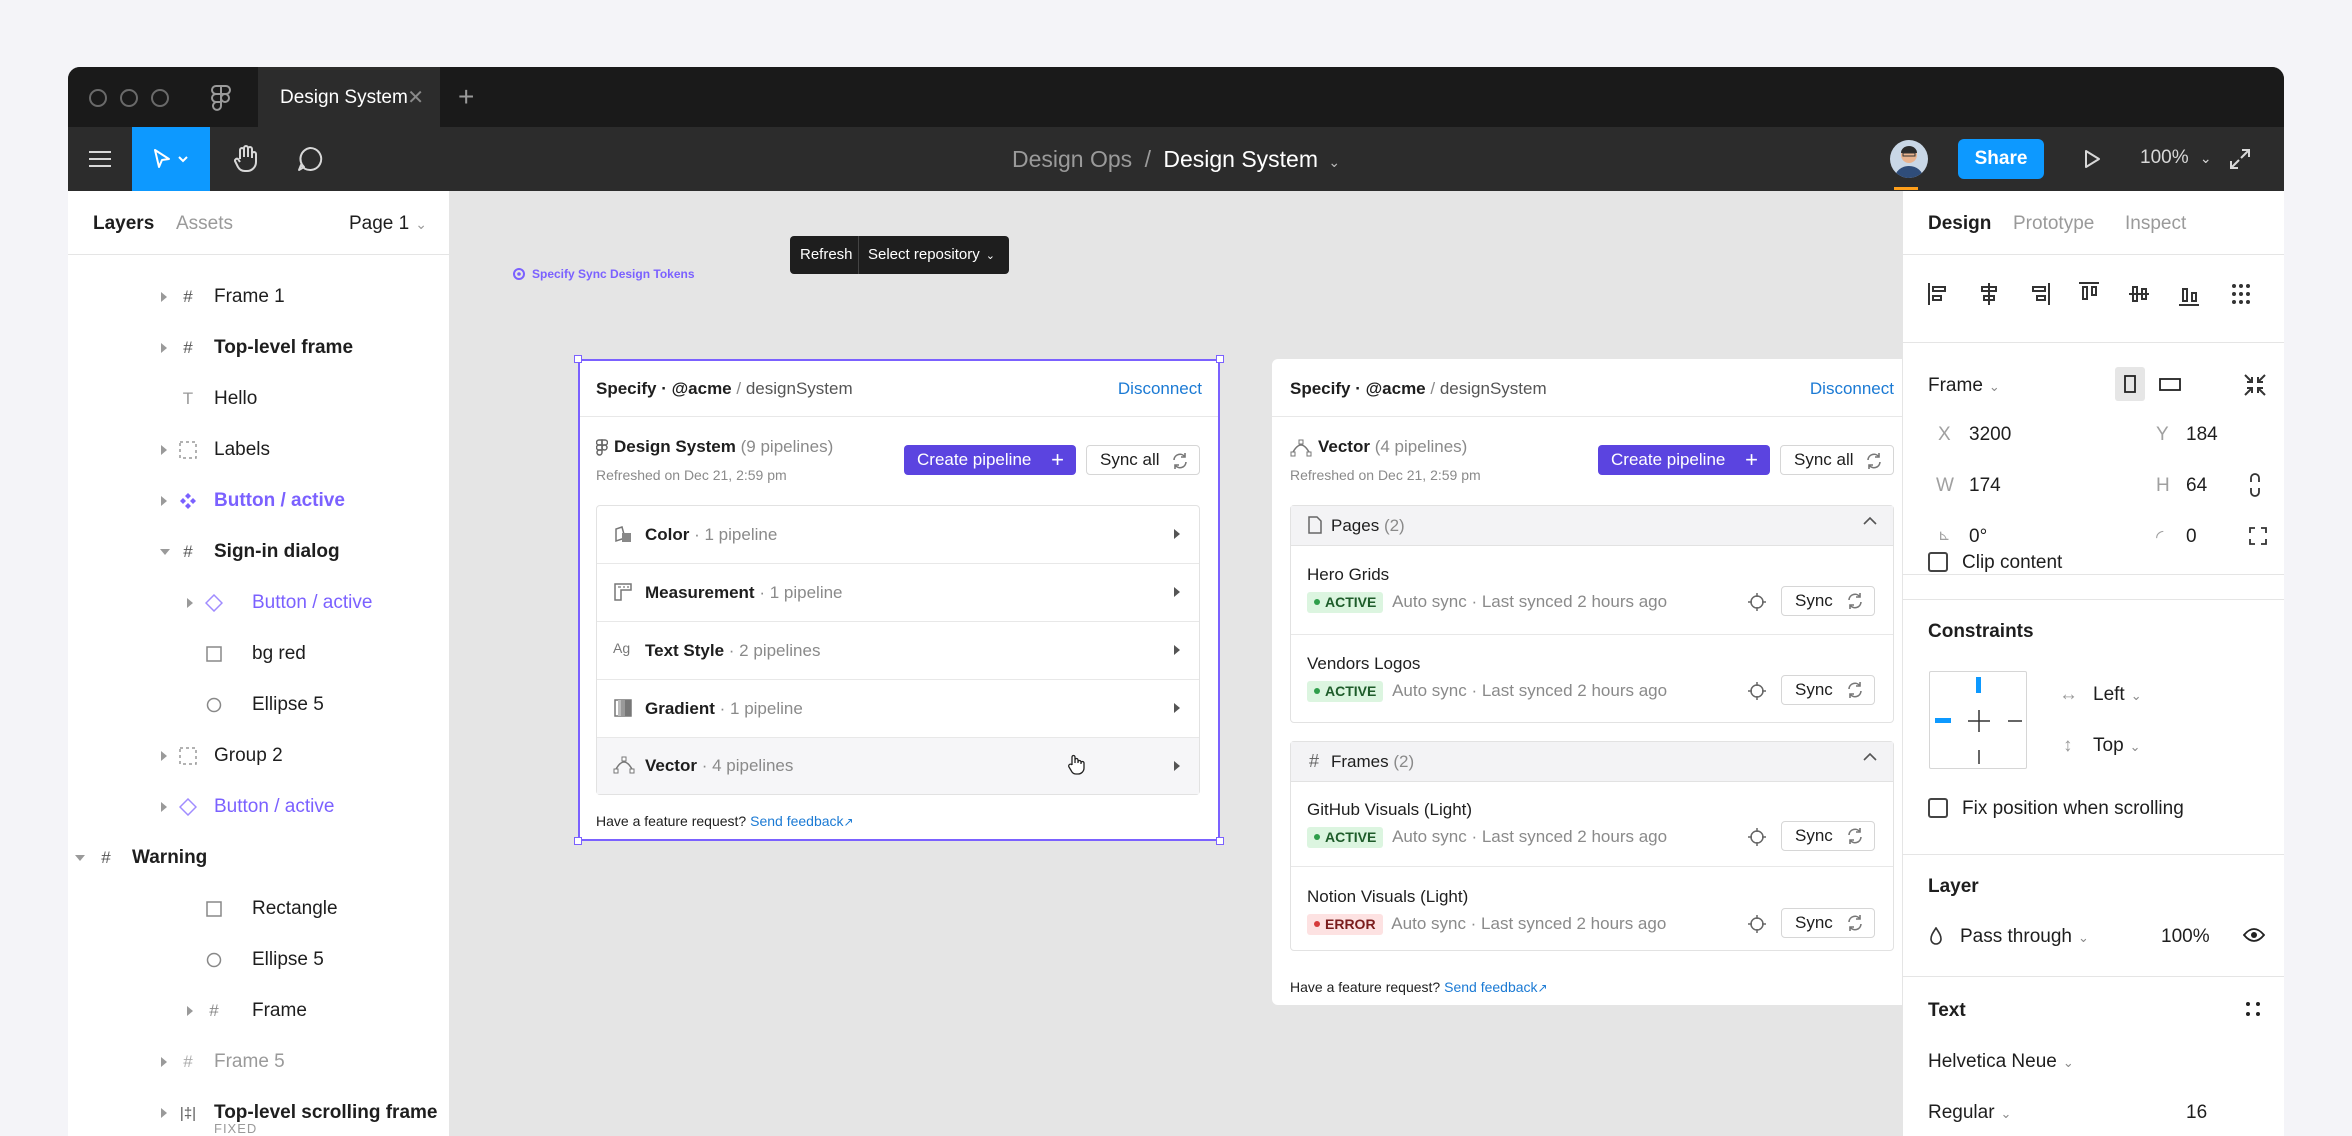  Describe the element at coordinates (204, 224) in the screenshot. I see `tab-assets: Assets` at that location.